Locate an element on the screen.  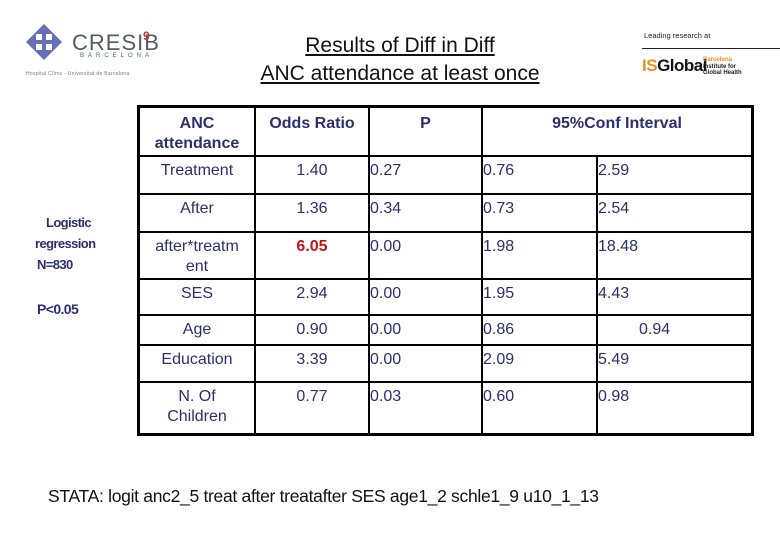
p-cell: 0.34 is located at coordinates (425, 212).